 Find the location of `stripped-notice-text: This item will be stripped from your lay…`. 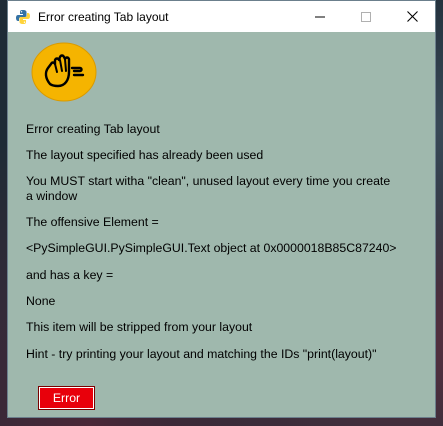

stripped-notice-text: This item will be stripped from your lay… is located at coordinates (139, 327).